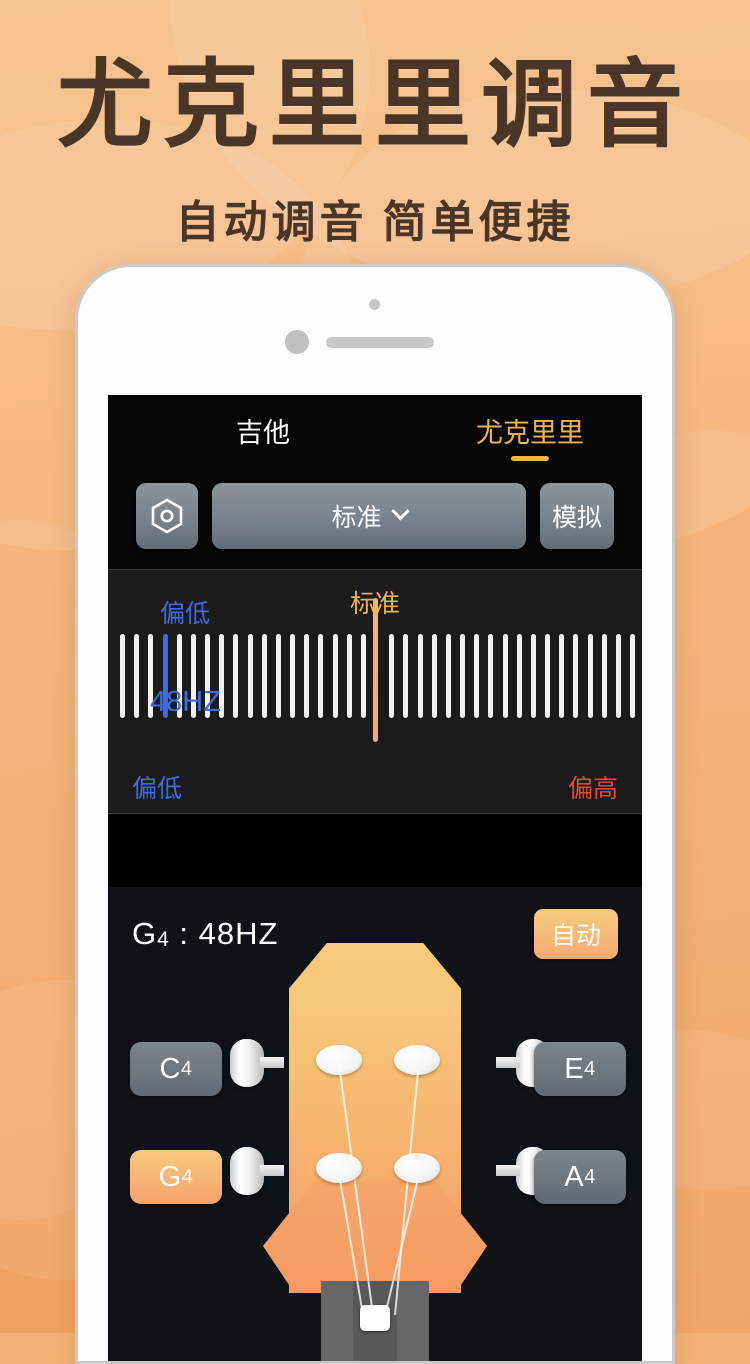 The width and height of the screenshot is (750, 1364). I want to click on page-title: 尤克里里调音, so click(375, 105).